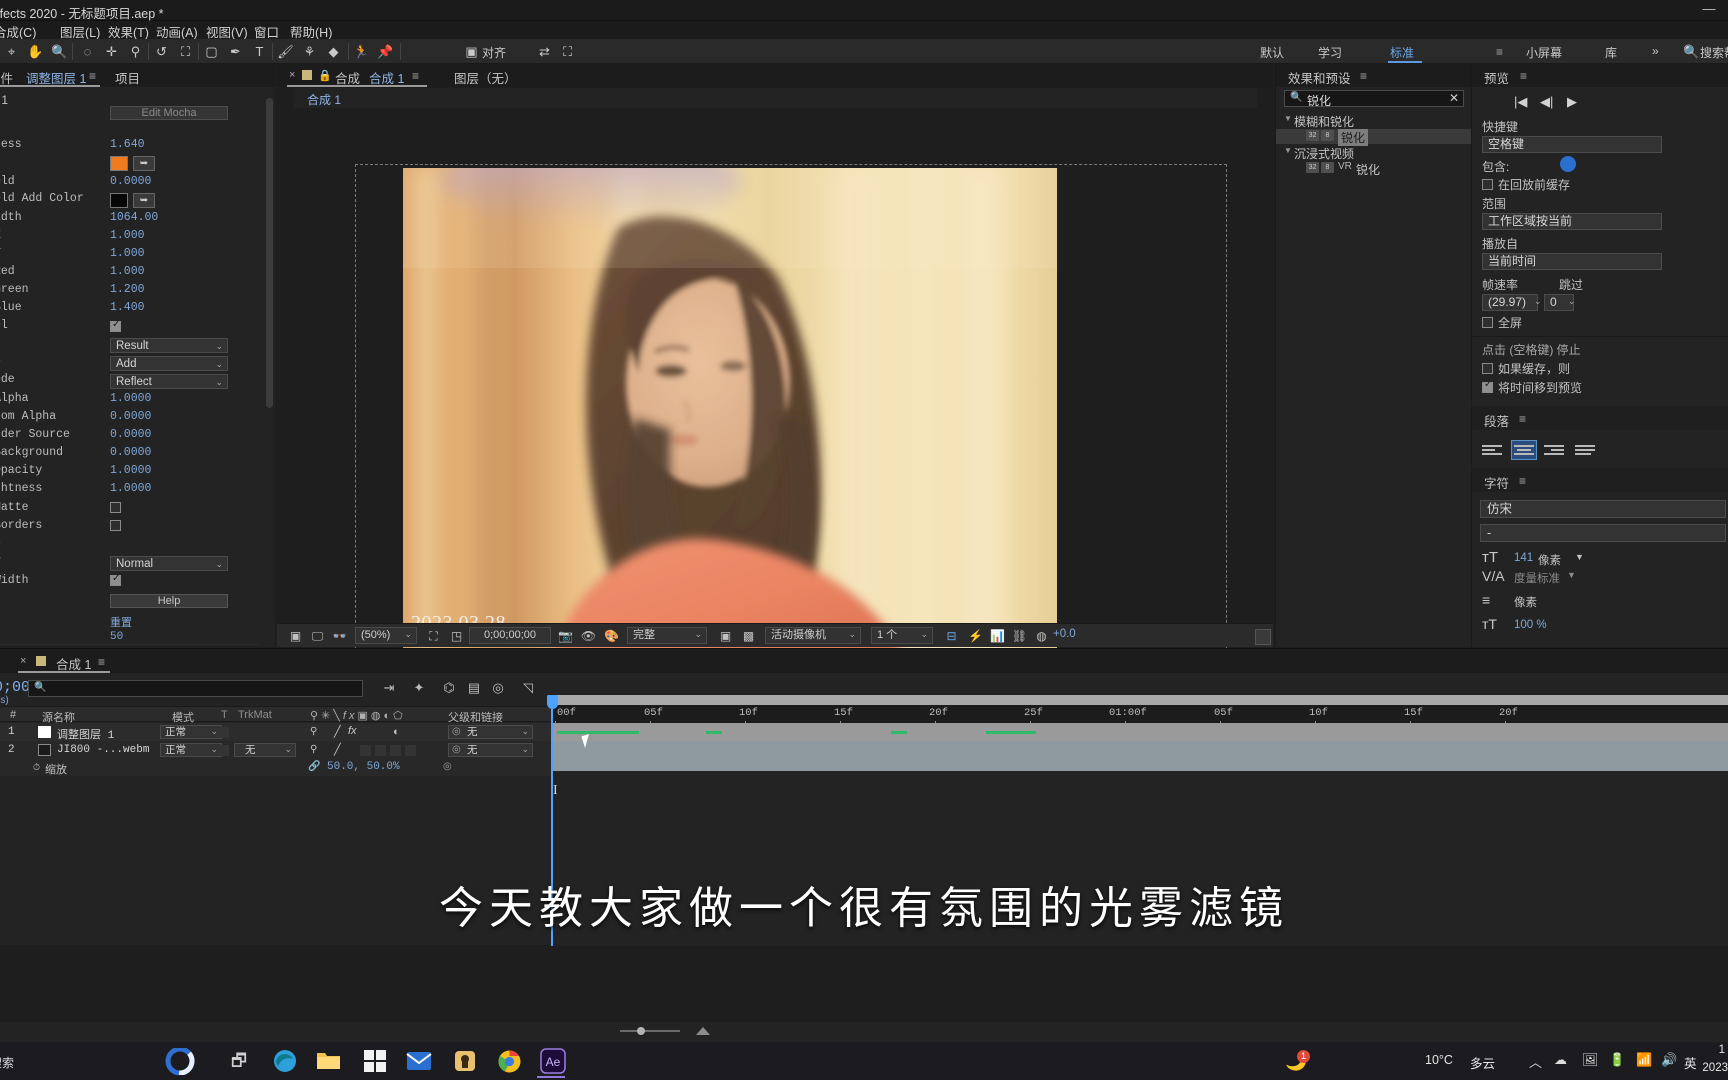 The height and width of the screenshot is (1080, 1728). What do you see at coordinates (44, 732) in the screenshot?
I see `layer-color-swatch` at bounding box center [44, 732].